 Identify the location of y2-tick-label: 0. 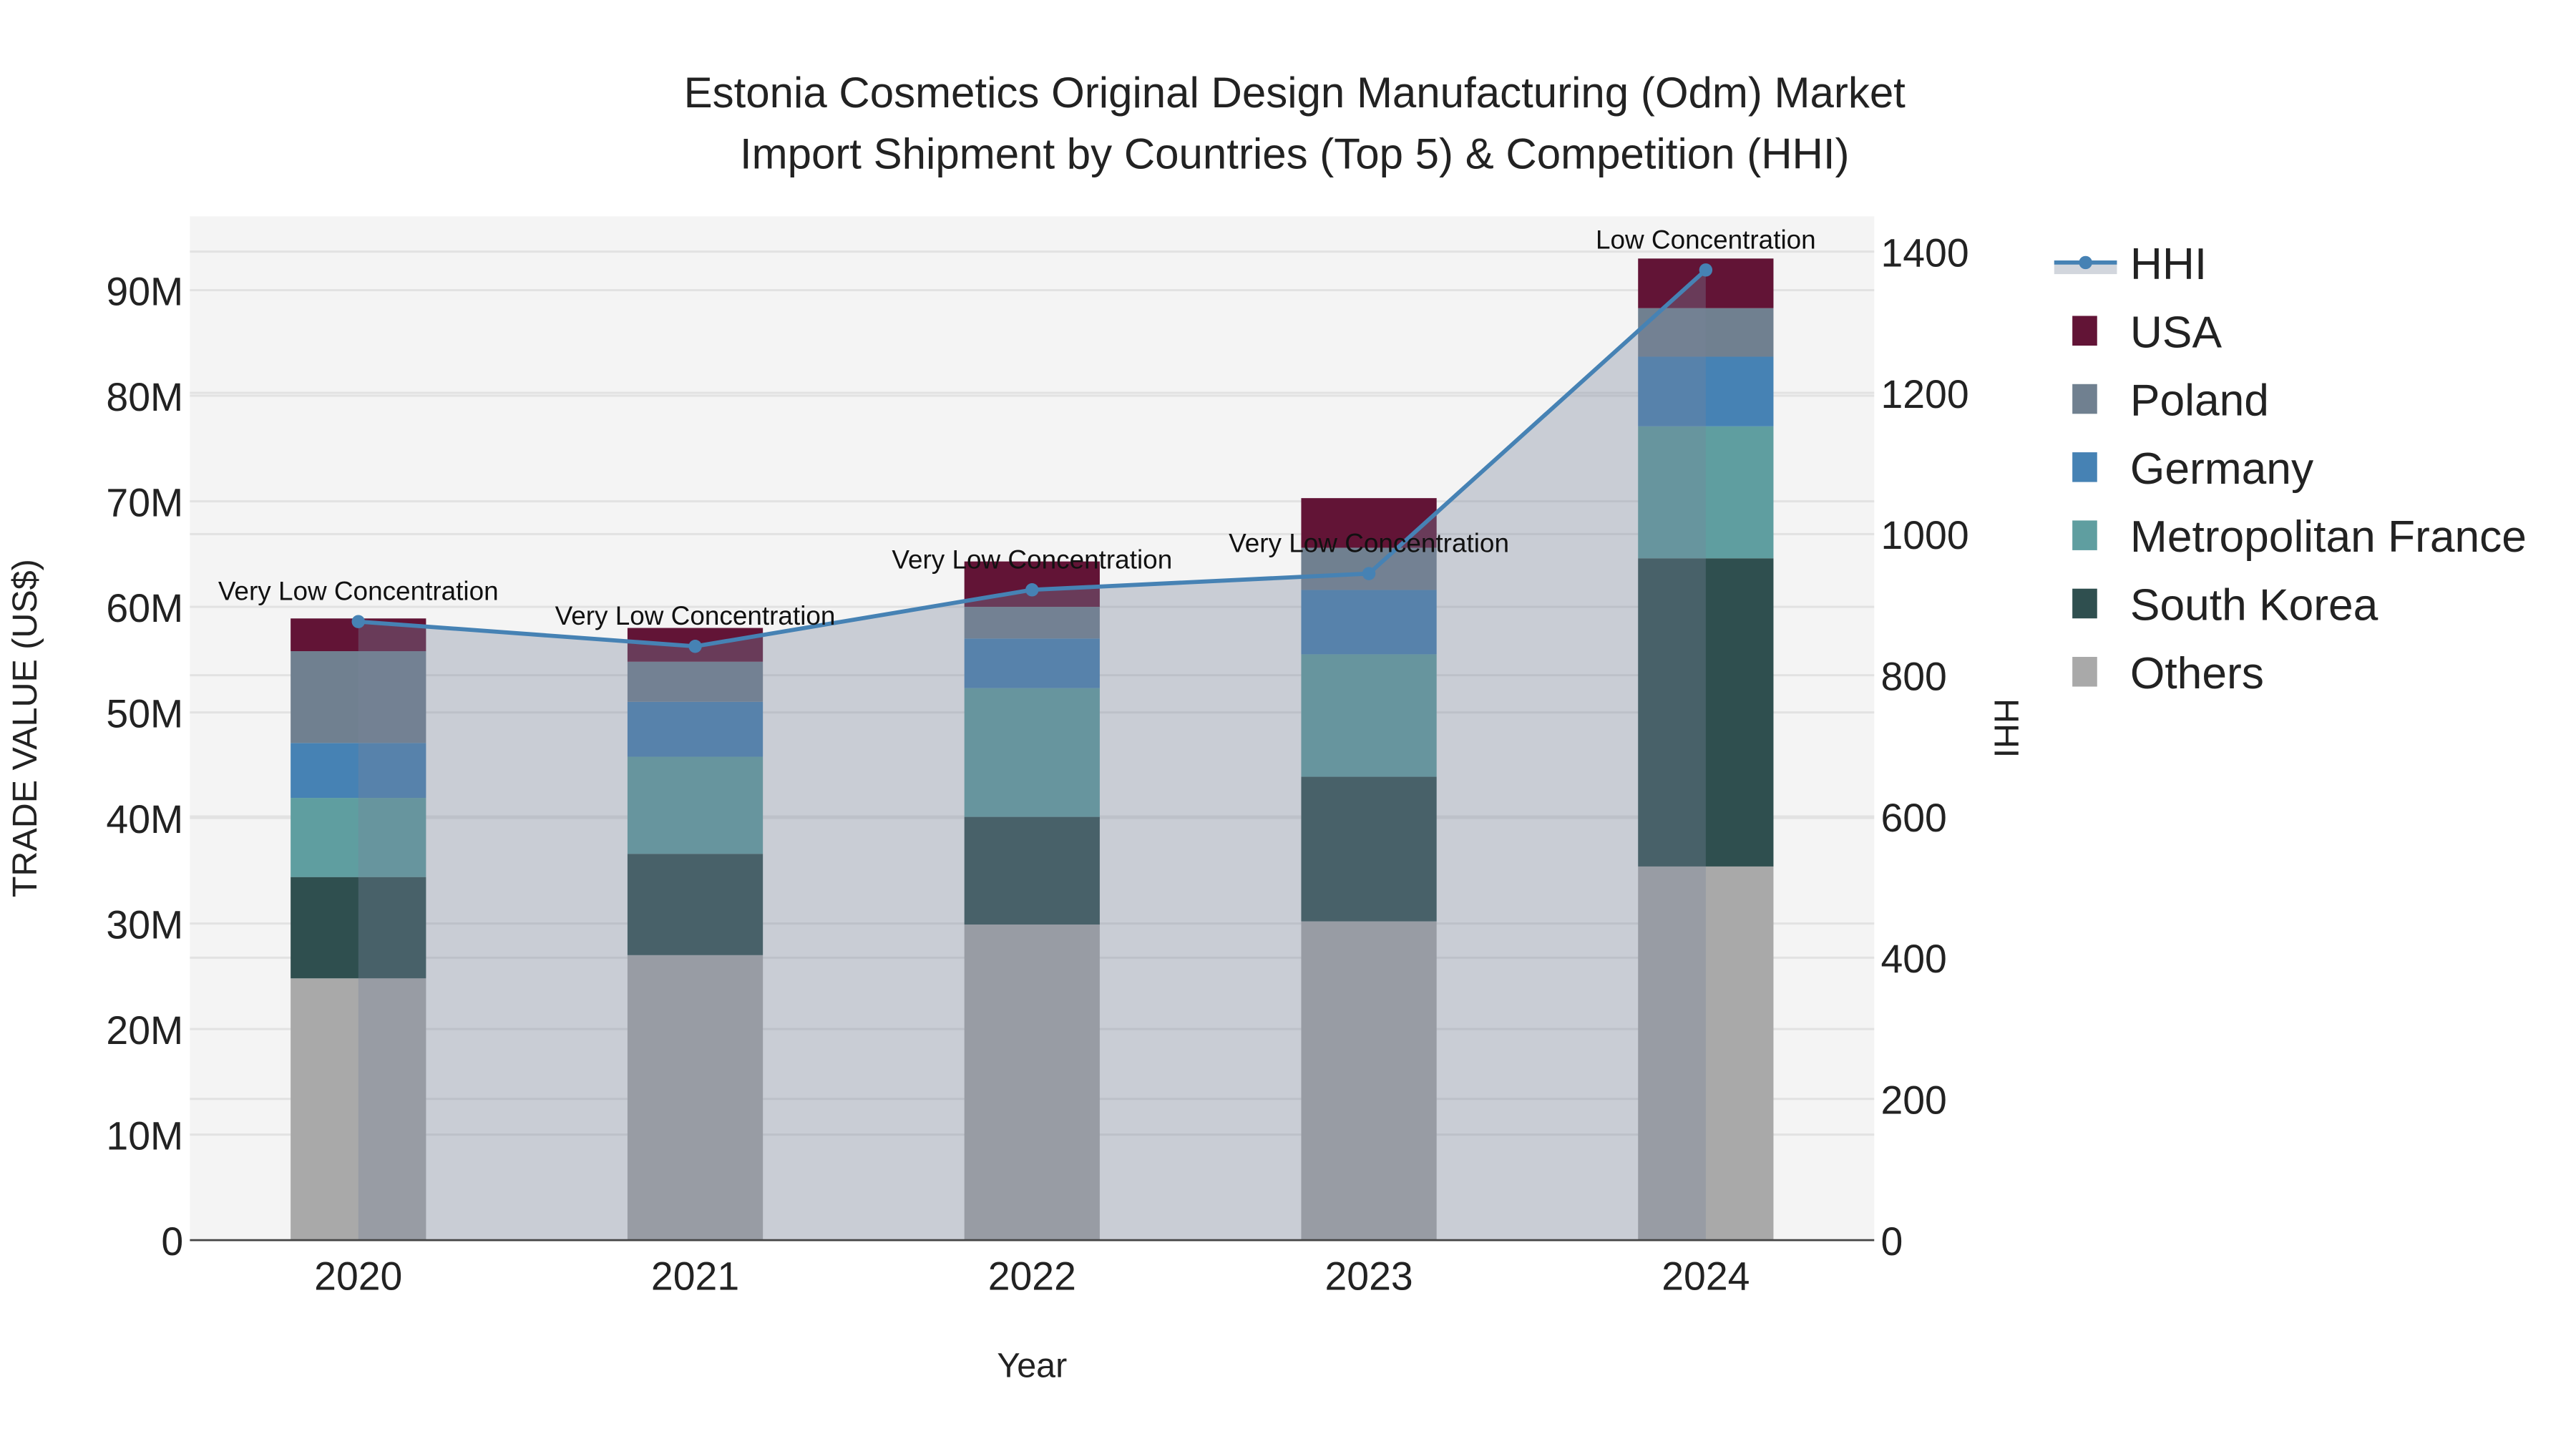
(1891, 1241).